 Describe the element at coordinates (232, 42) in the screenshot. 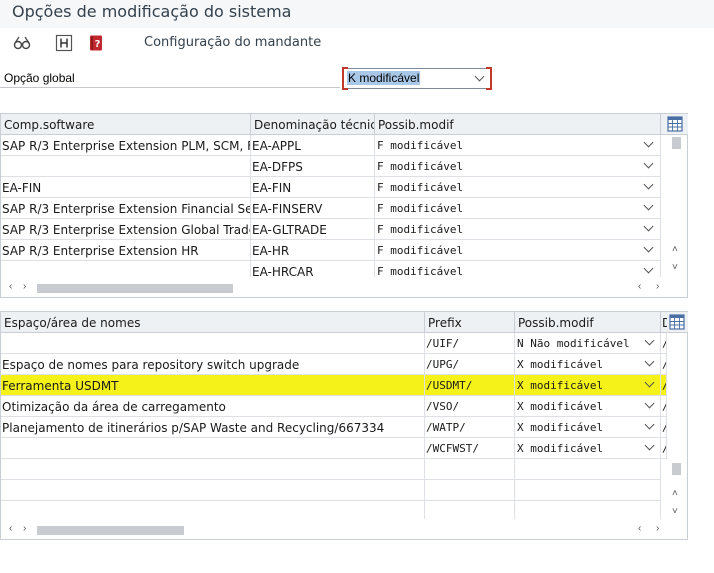

I see `client-config-button: Configuração do mandante` at that location.